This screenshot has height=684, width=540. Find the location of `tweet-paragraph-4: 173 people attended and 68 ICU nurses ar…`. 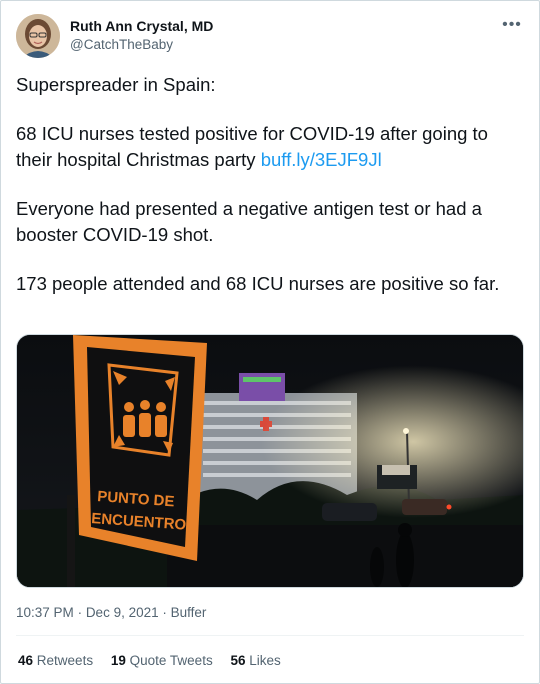

tweet-paragraph-4: 173 people attended and 68 ICU nurses ar… is located at coordinates (258, 283).